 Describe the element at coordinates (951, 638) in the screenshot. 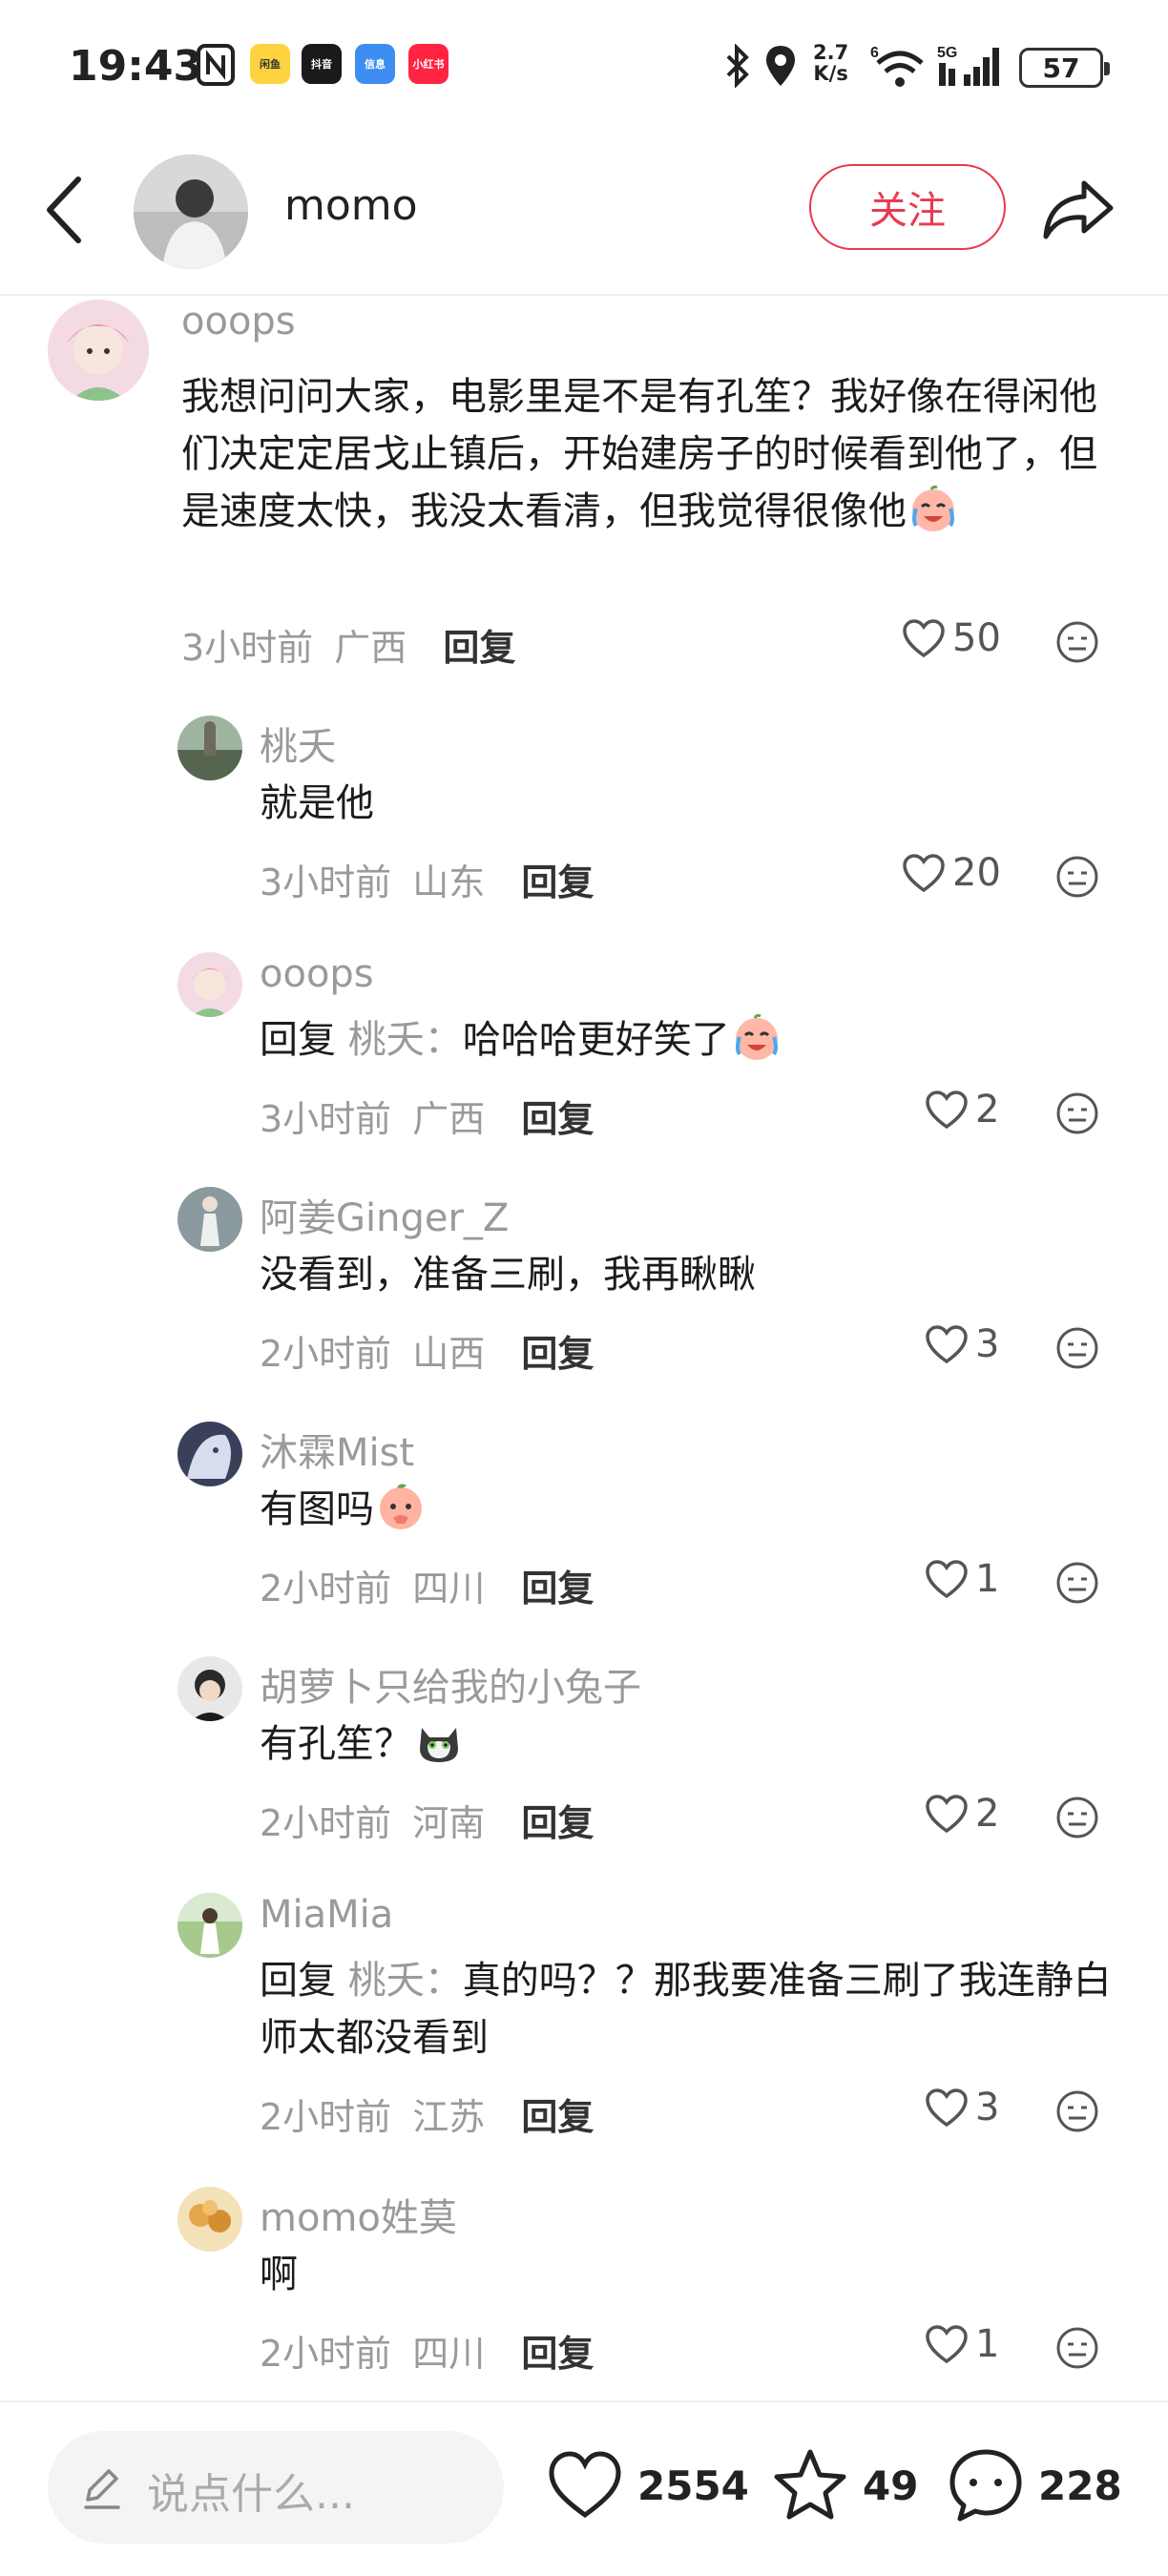

I see `like-button: 50` at that location.